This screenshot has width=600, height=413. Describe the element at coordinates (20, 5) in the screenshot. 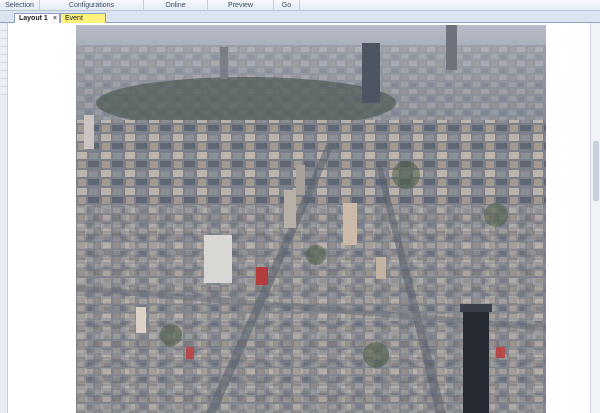

I see `group-selection: Selection` at that location.